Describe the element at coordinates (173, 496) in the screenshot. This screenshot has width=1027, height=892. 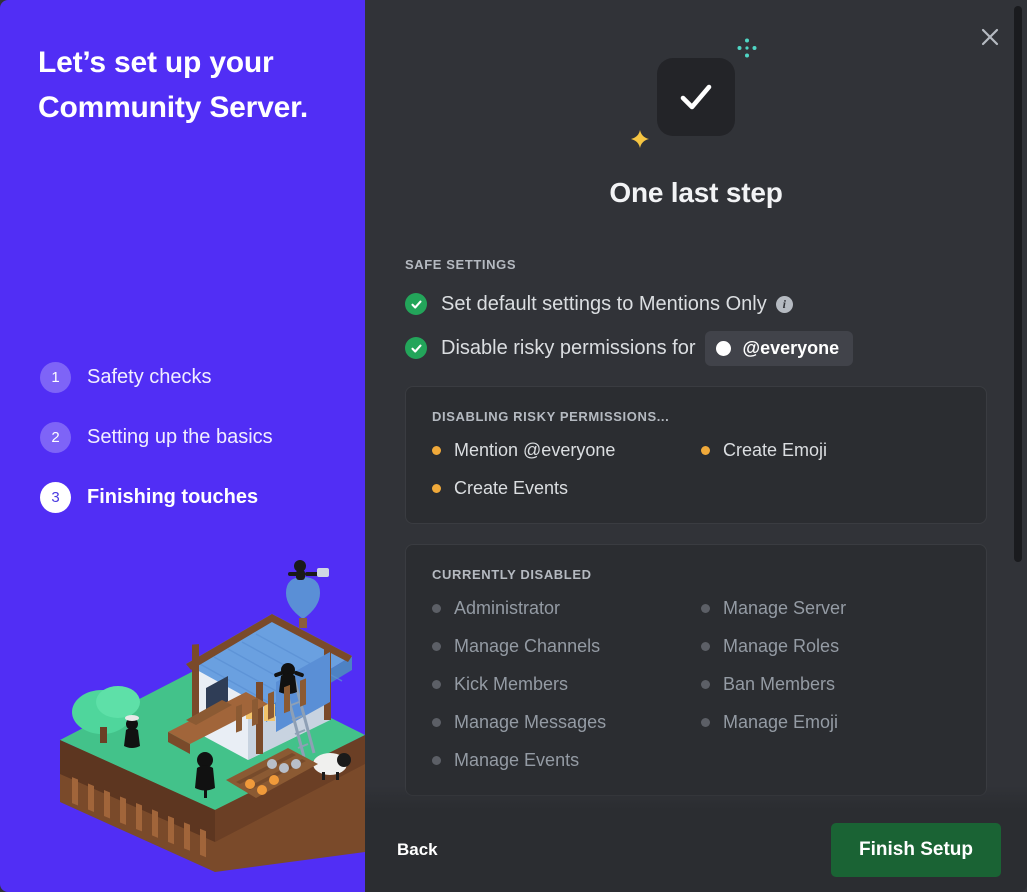
I see `step-label: Finishing touches` at that location.